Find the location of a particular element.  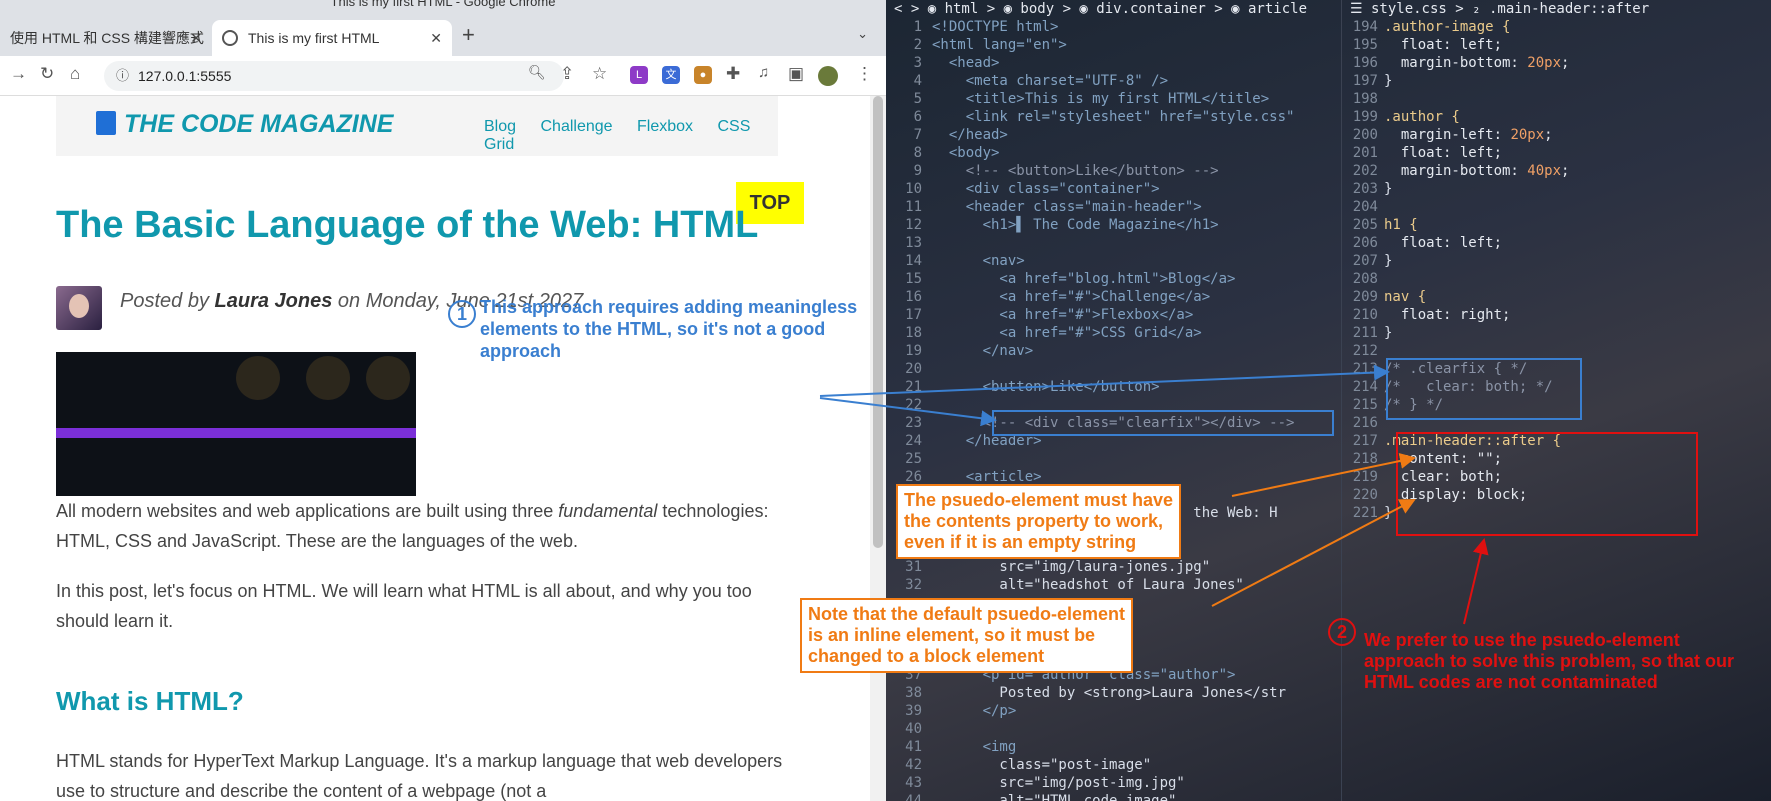

code-line: h1 { is located at coordinates (1401, 225).